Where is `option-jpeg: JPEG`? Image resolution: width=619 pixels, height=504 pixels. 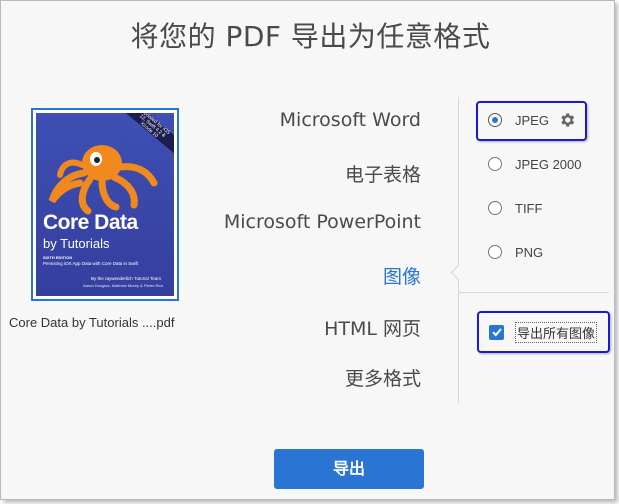
option-jpeg: JPEG is located at coordinates (532, 120).